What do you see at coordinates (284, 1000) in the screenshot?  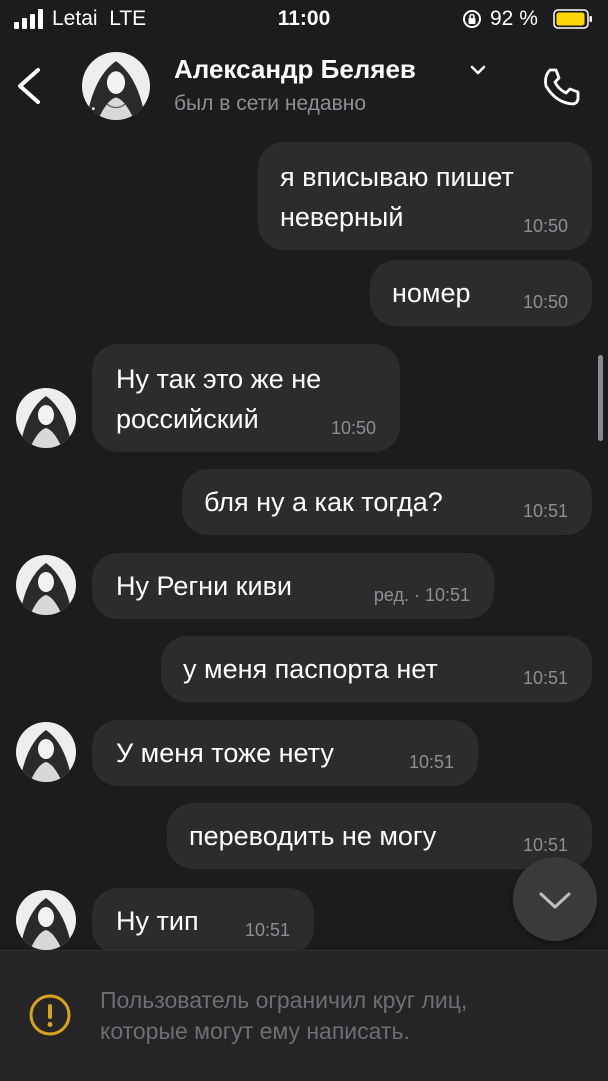 I see `notice-line: Пользователь ограничил круг лиц,` at bounding box center [284, 1000].